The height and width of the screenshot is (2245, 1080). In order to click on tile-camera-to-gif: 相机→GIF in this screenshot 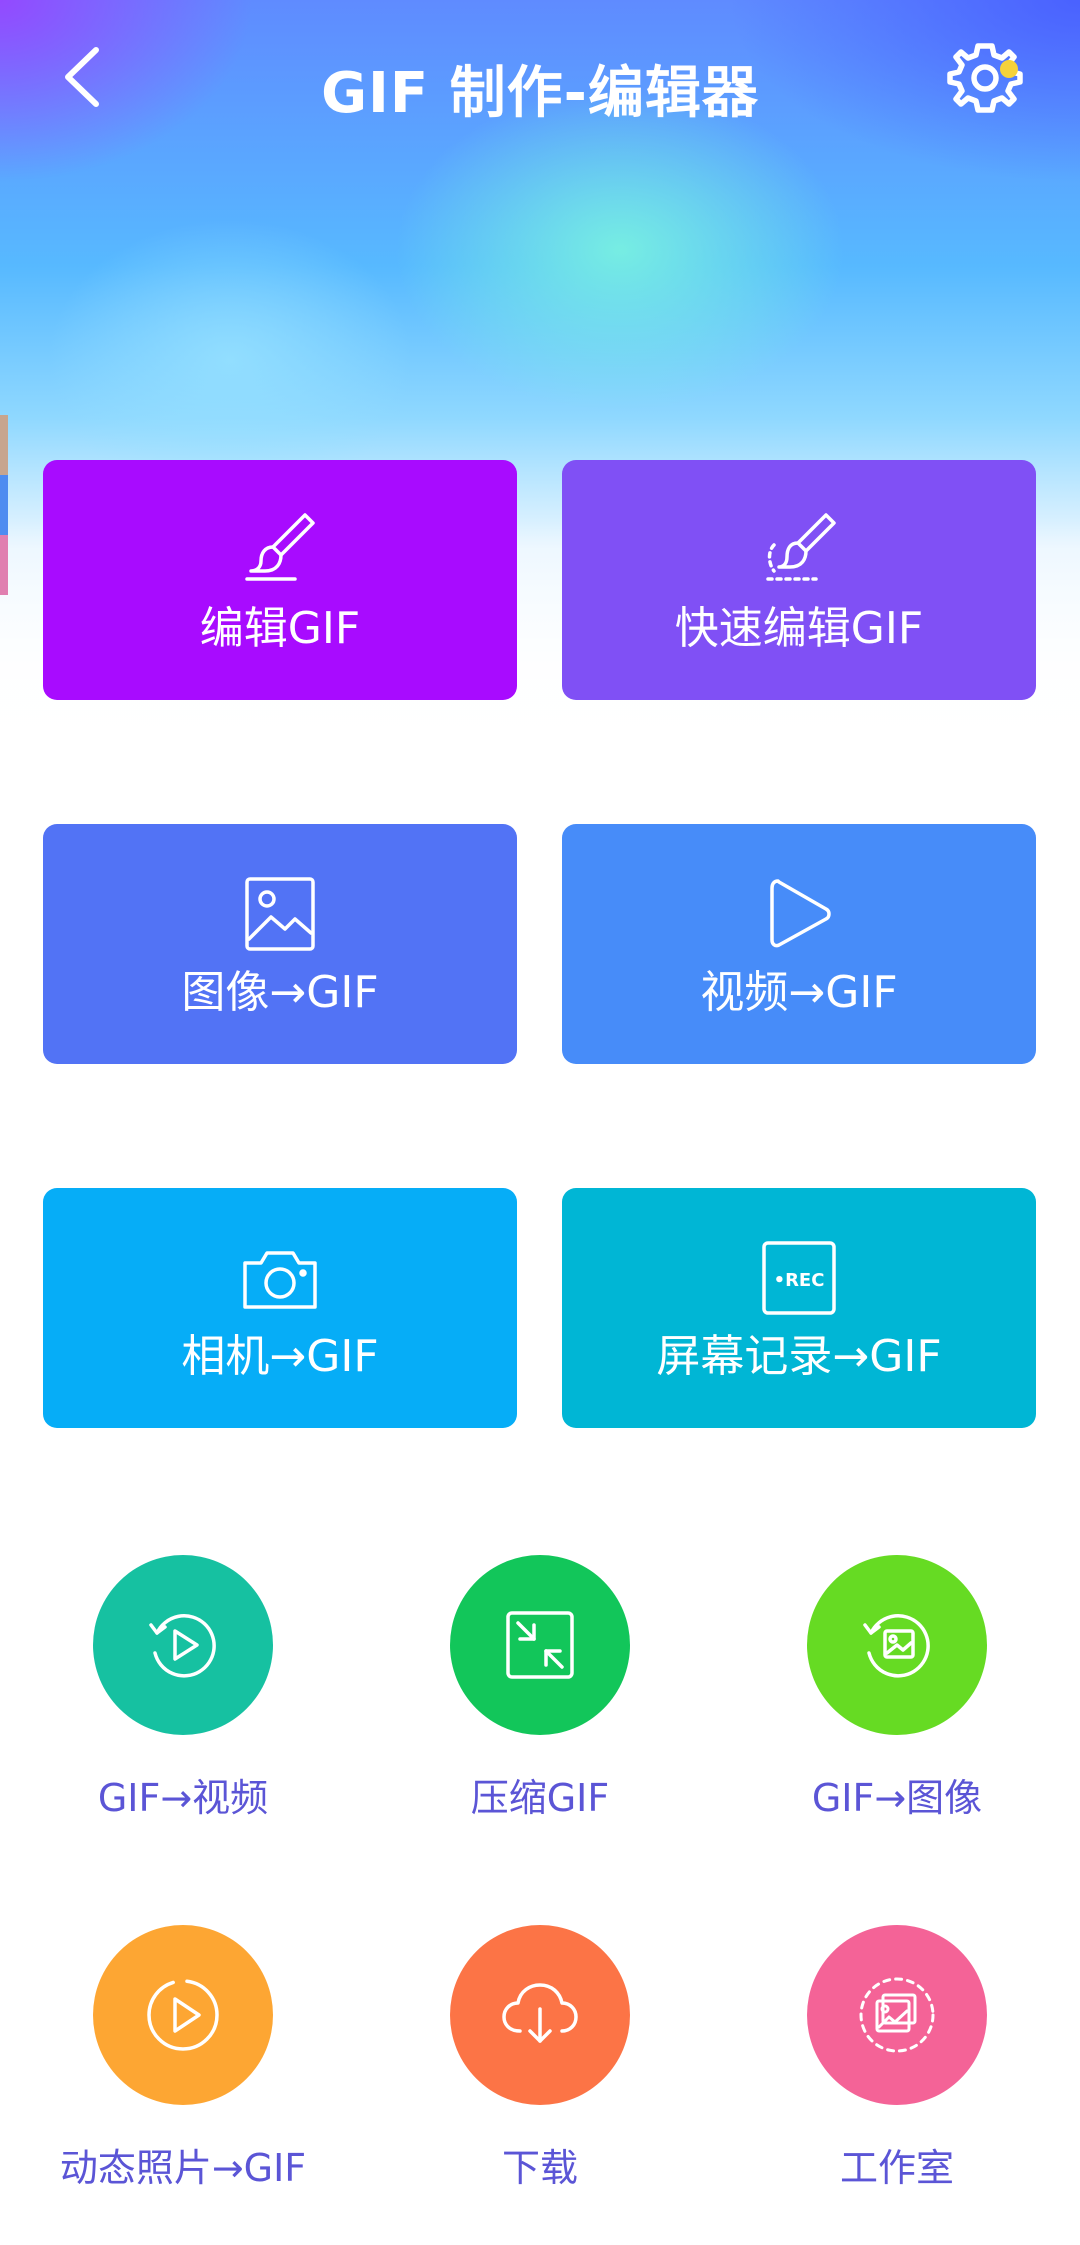, I will do `click(280, 1308)`.